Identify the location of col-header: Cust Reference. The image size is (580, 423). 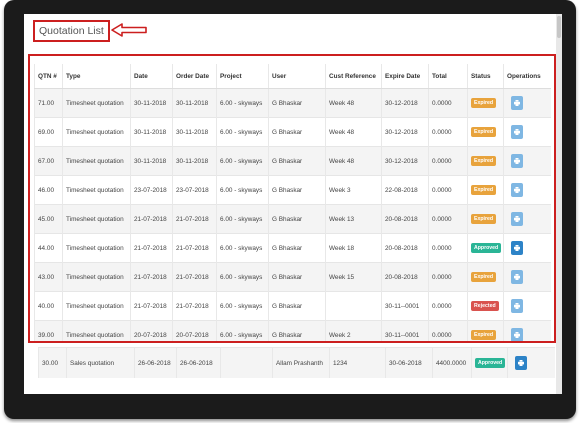
(353, 76).